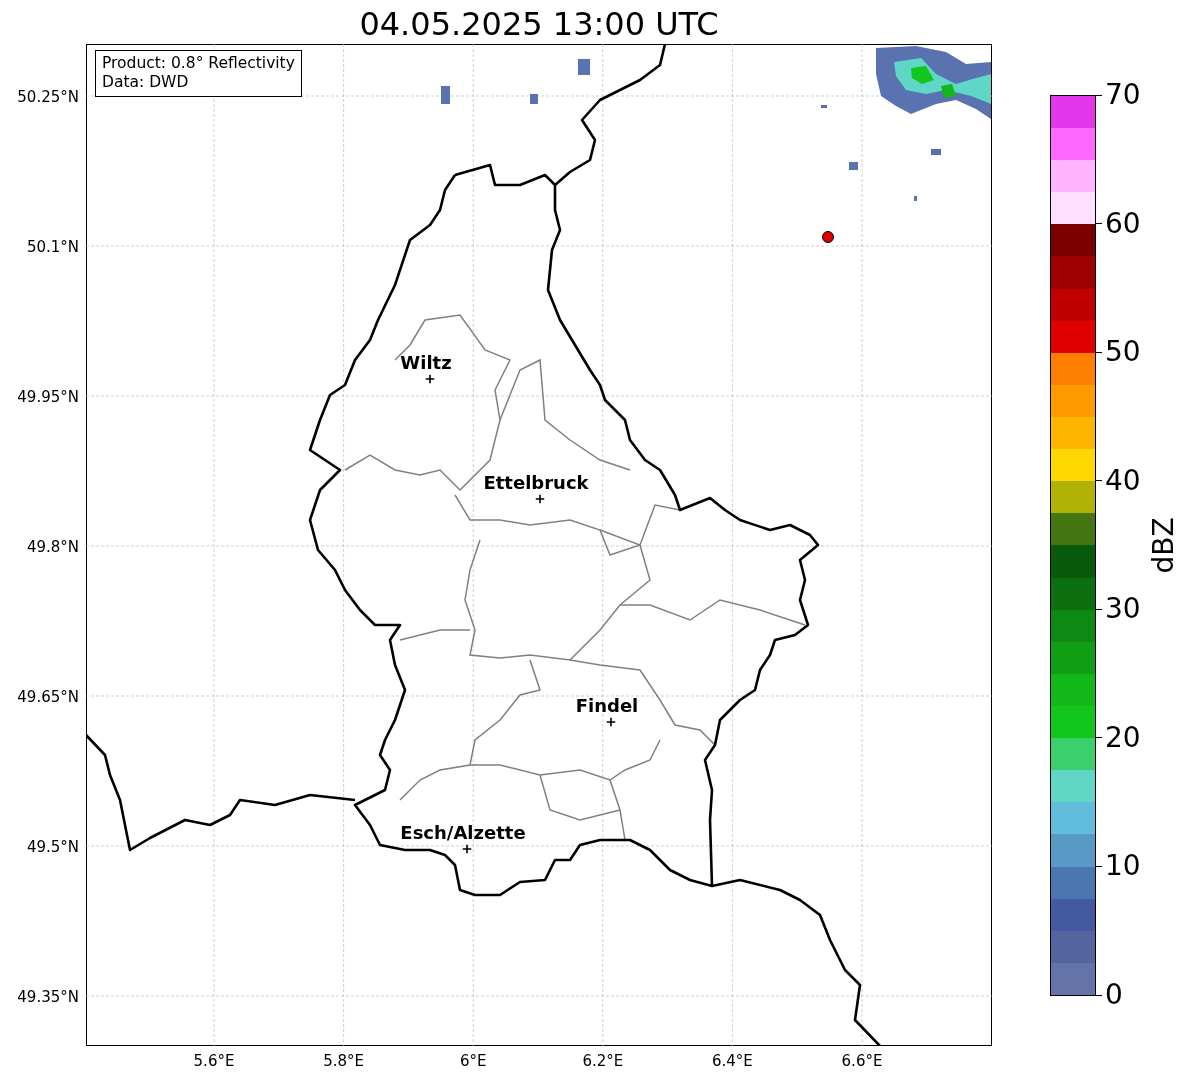 The width and height of the screenshot is (1184, 1081). I want to click on latitude-label: 50.1°N, so click(52, 247).